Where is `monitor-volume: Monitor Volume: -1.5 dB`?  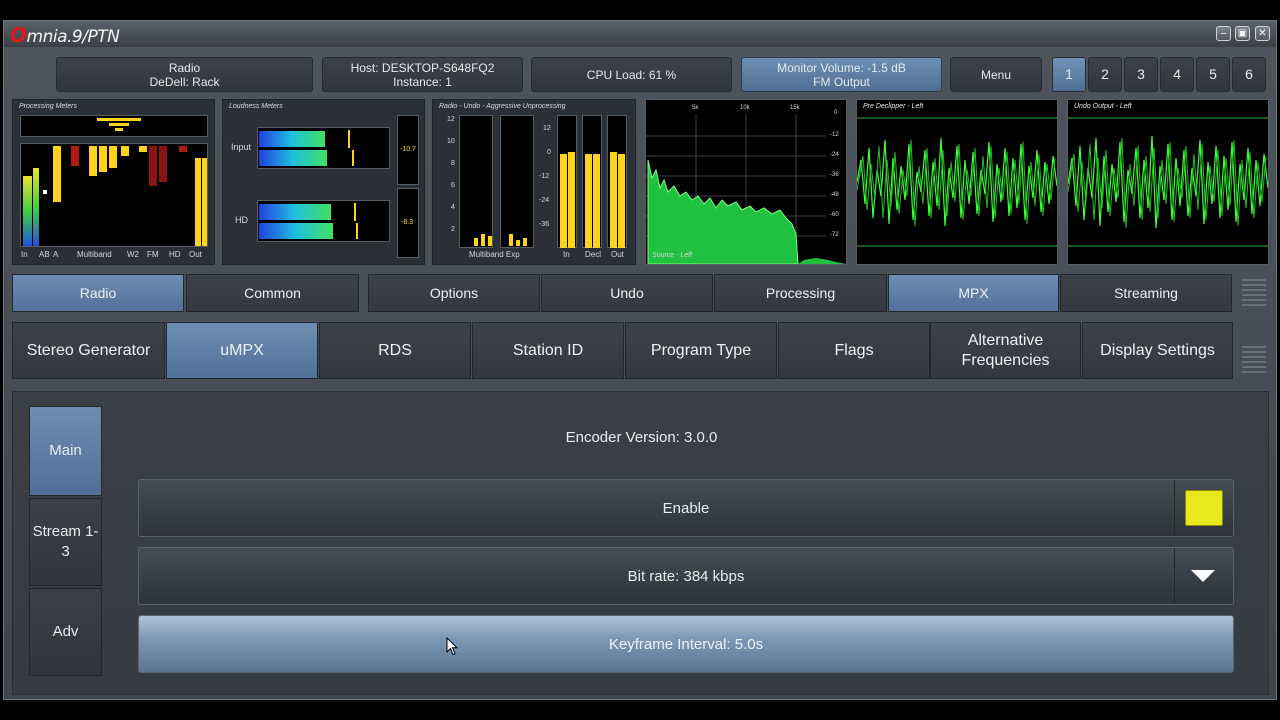 monitor-volume: Monitor Volume: -1.5 dB is located at coordinates (841, 67).